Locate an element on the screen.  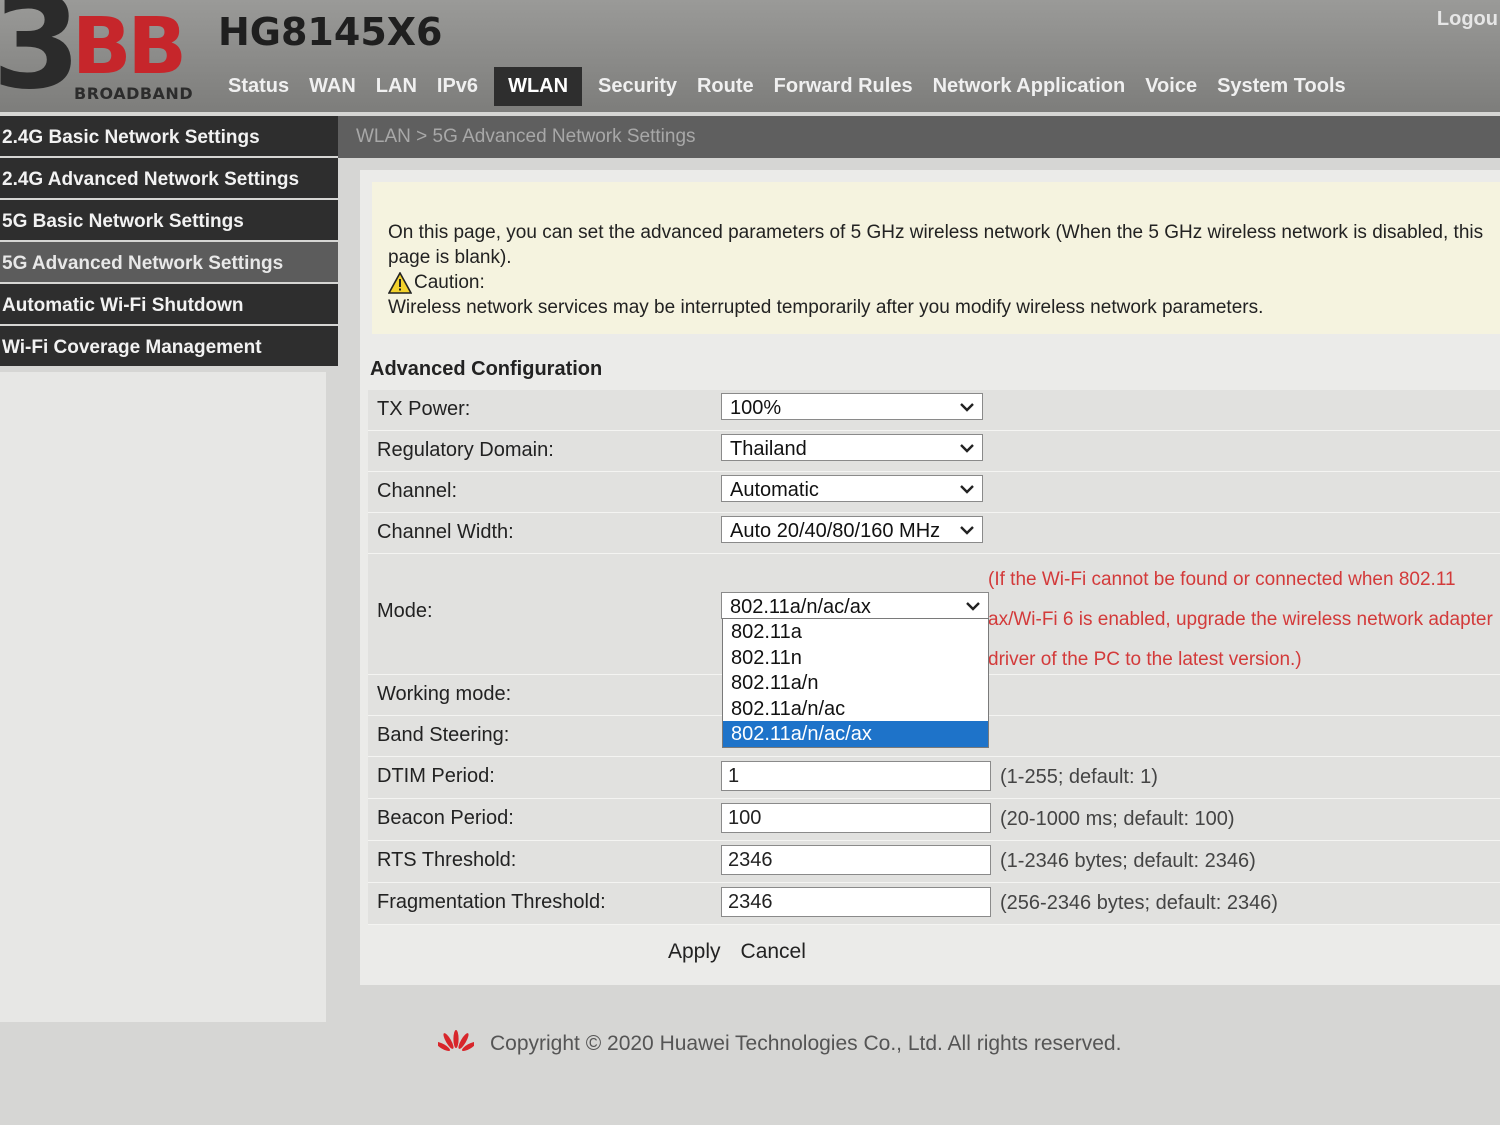
mode-select: 802.11a/n/ac/ax is located at coordinates (855, 605).